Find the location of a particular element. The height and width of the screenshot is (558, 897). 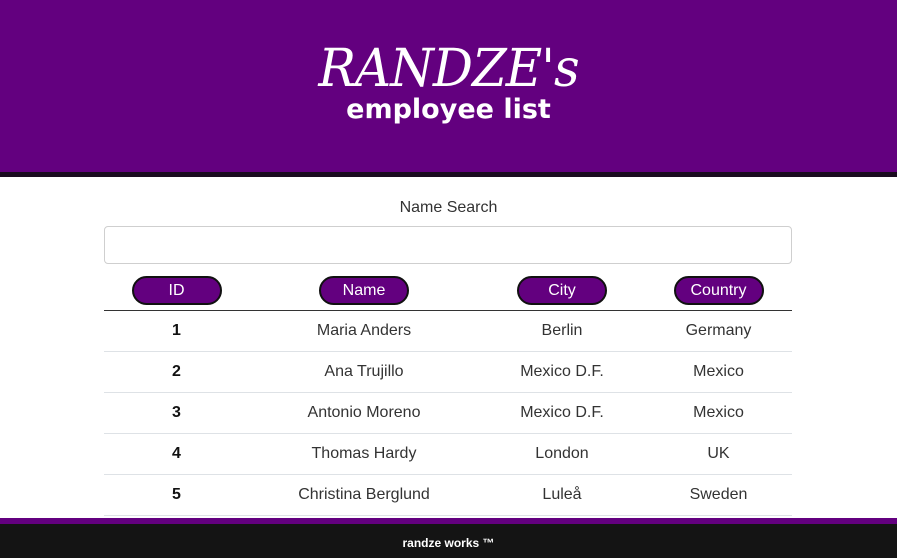

logo-subtitle: employee list is located at coordinates (448, 109).